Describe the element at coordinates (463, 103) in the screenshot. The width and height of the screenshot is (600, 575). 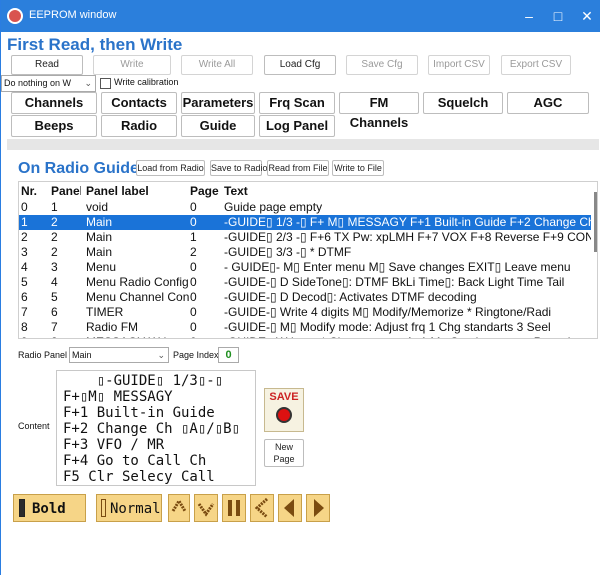
I see `nav-squelch-button: Squelch` at that location.